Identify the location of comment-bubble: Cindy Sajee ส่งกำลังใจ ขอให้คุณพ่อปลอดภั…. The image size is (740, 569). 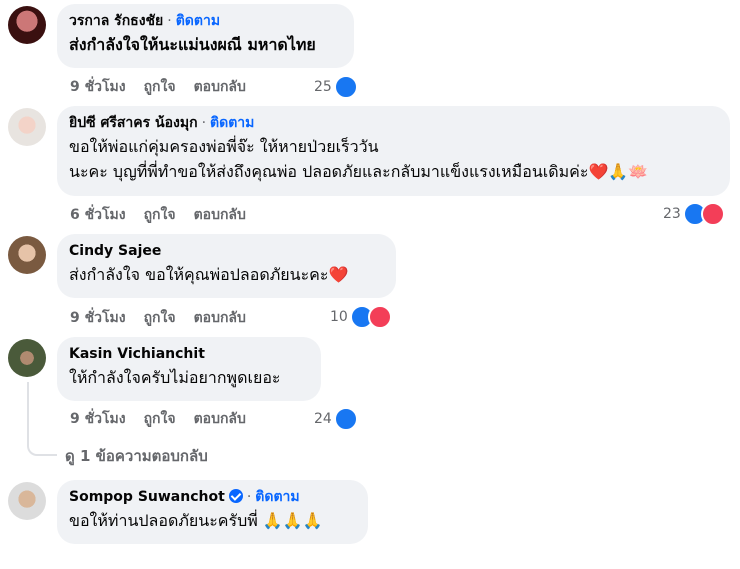
(226, 266).